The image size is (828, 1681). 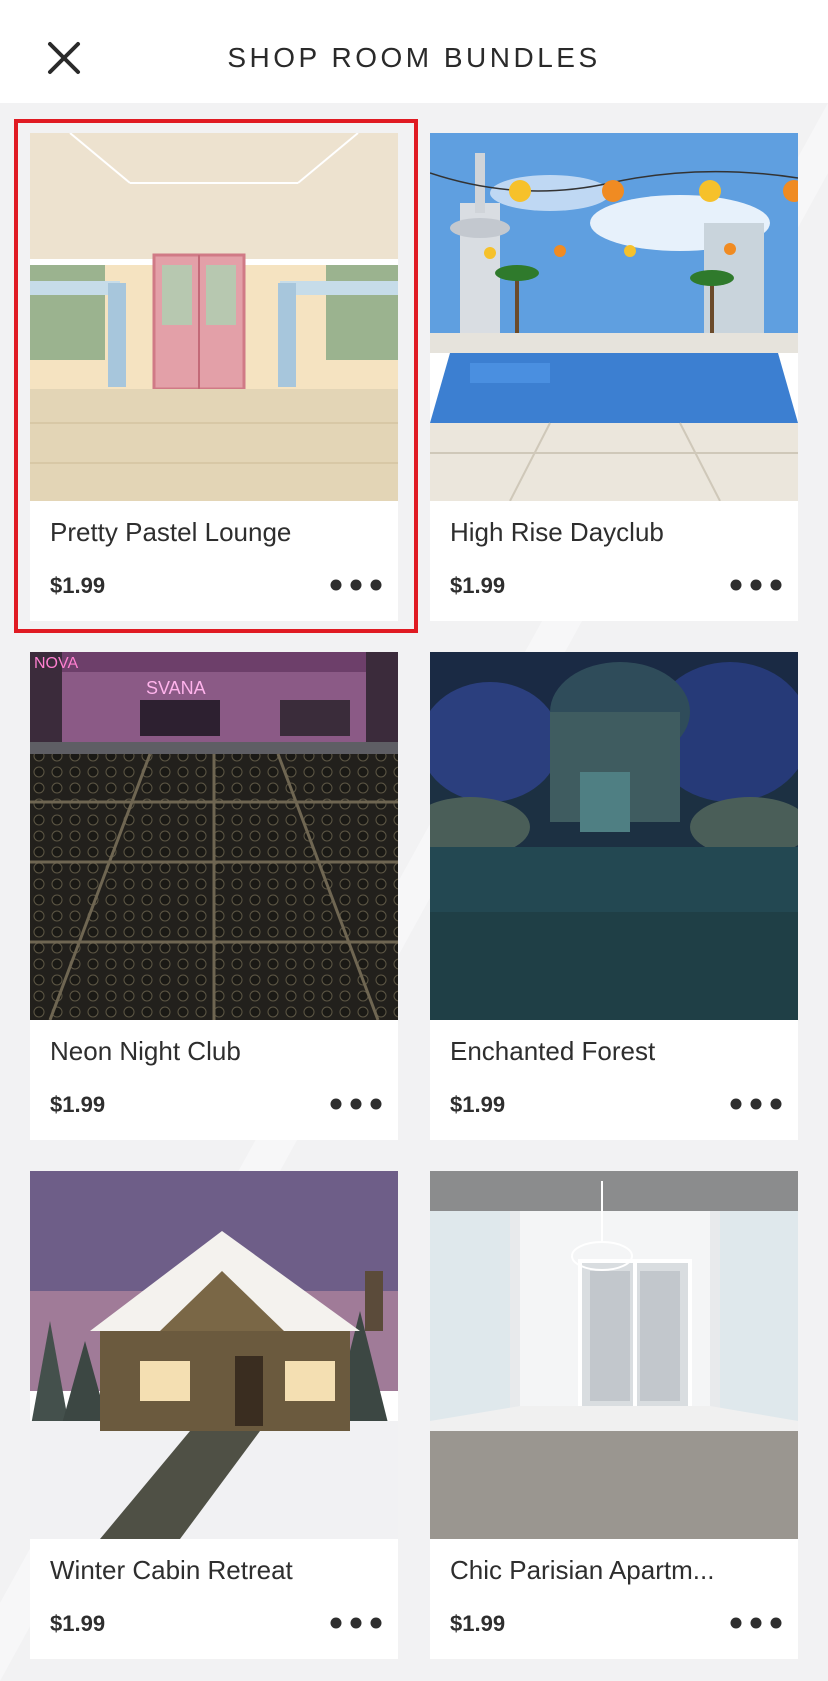 I want to click on bundle-card-pretty-pastel-lounge: Pretty Pastel Lounge $1.99, so click(x=214, y=377).